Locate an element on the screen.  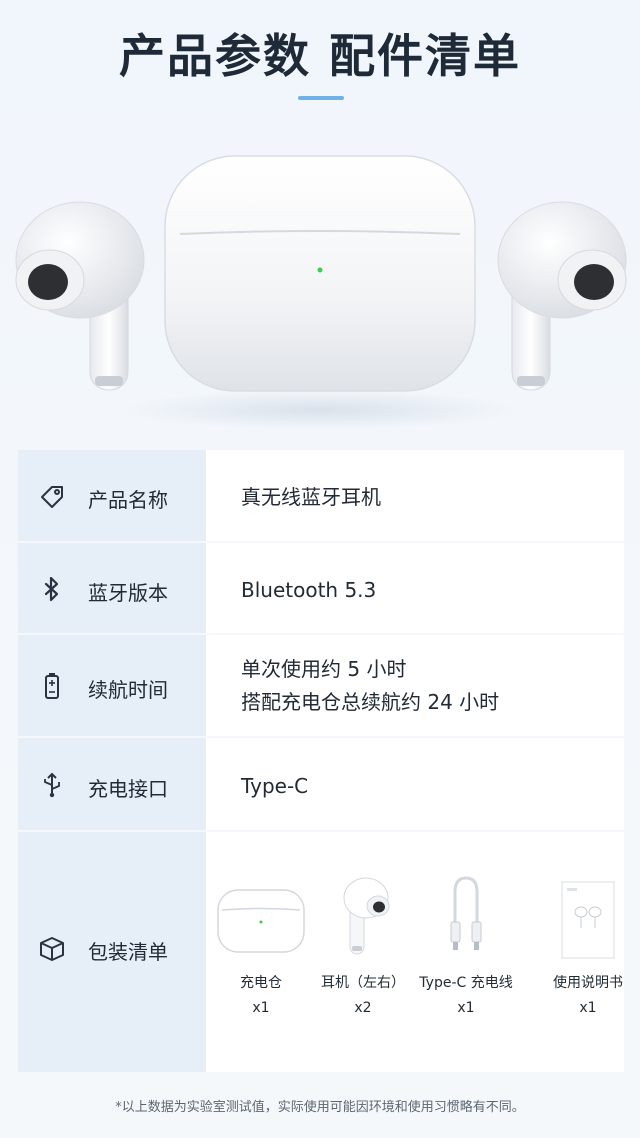
spec-row-battery: 续航时间 单次使用约 5 小时 搭配充电仓总续航约 24 小时 is located at coordinates (321, 686).